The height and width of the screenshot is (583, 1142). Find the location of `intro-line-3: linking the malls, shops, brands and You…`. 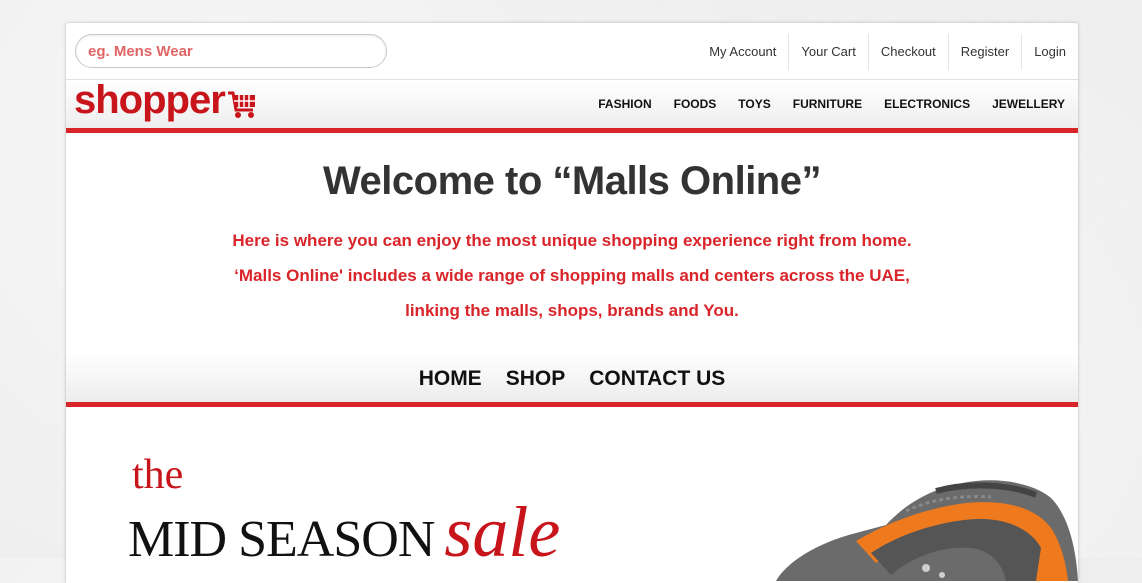

intro-line-3: linking the malls, shops, brands and You… is located at coordinates (572, 310).